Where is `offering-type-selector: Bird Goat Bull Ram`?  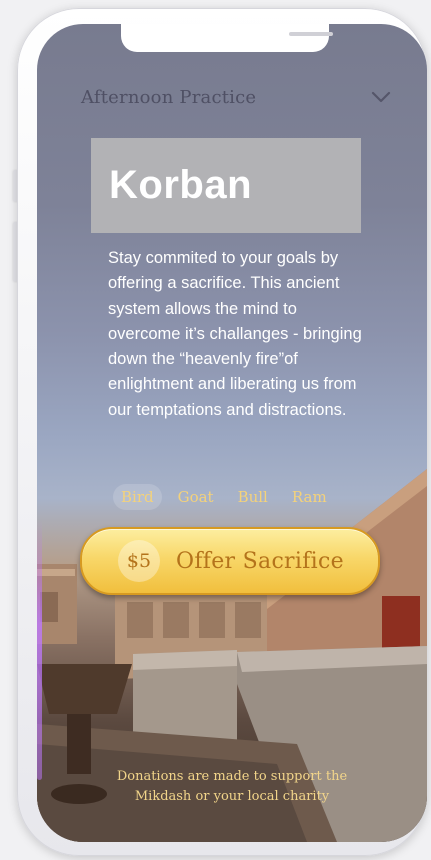
offering-type-selector: Bird Goat Bull Ram is located at coordinates (224, 497).